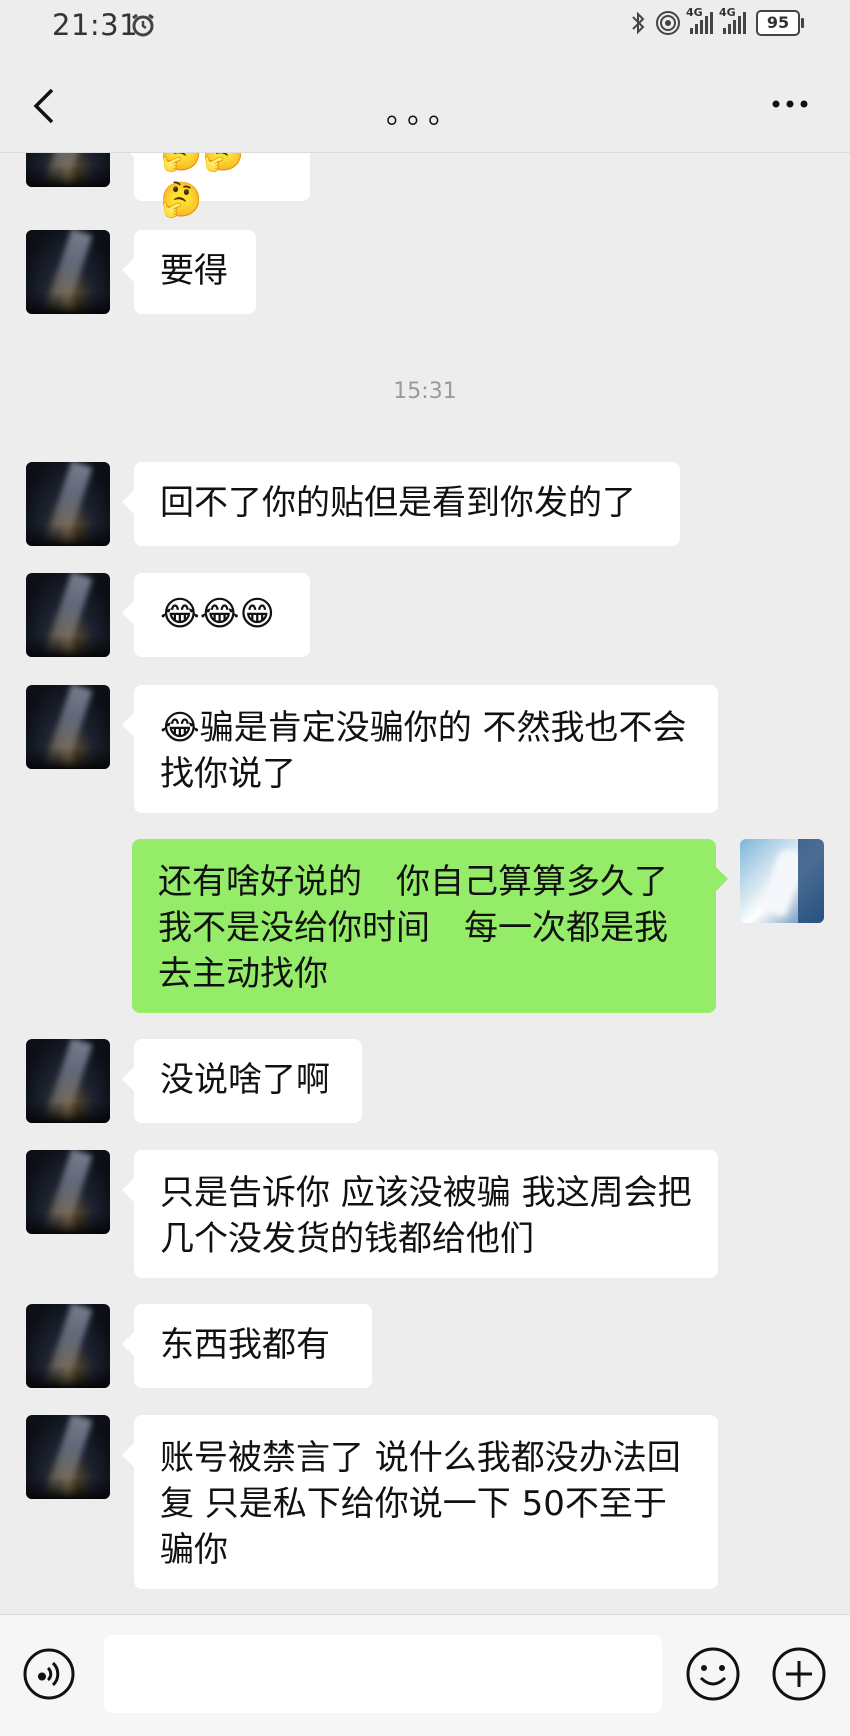  I want to click on message-bubble: 账号被禁言了 说什么我都没办法回复 只是私下给你说一下 50不至于骗你, so click(420, 1502).